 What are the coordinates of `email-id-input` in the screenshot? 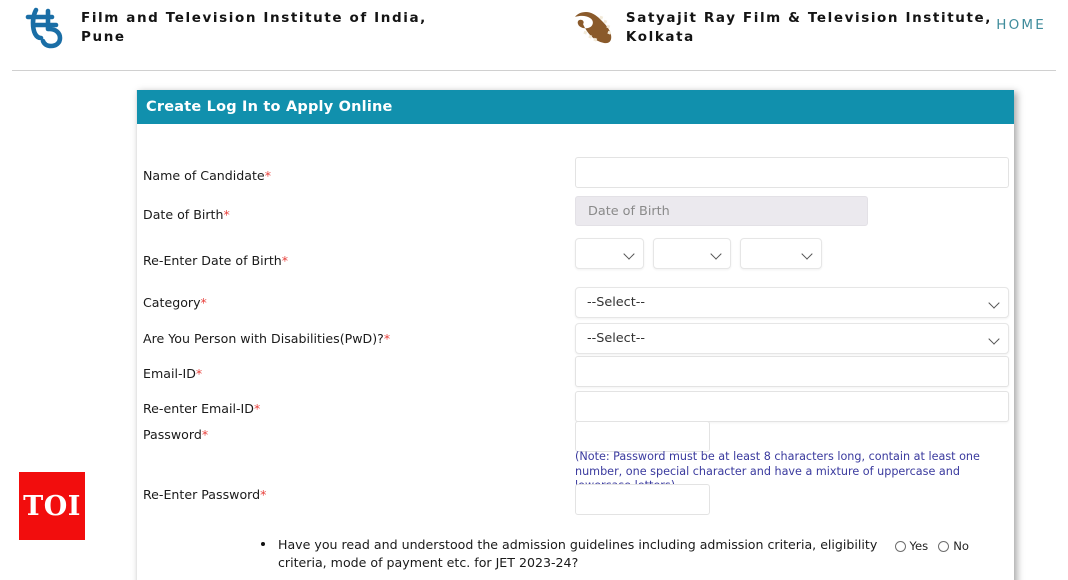 It's located at (792, 371).